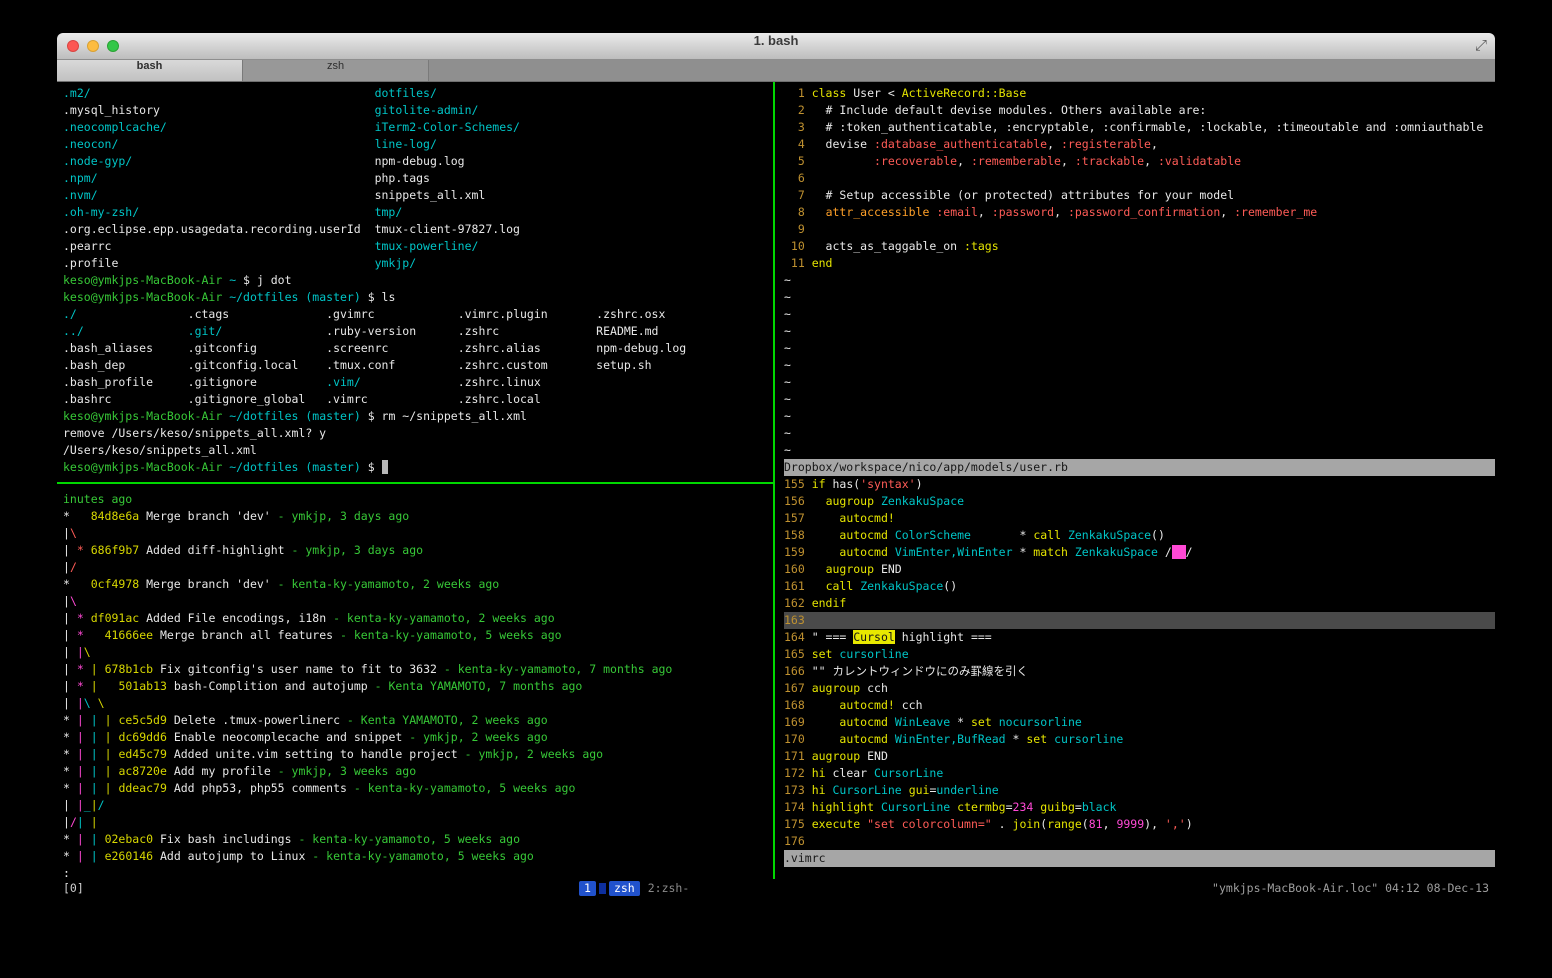 Image resolution: width=1552 pixels, height=978 pixels. Describe the element at coordinates (587, 888) in the screenshot. I see `tmux-current-window-index: 1` at that location.